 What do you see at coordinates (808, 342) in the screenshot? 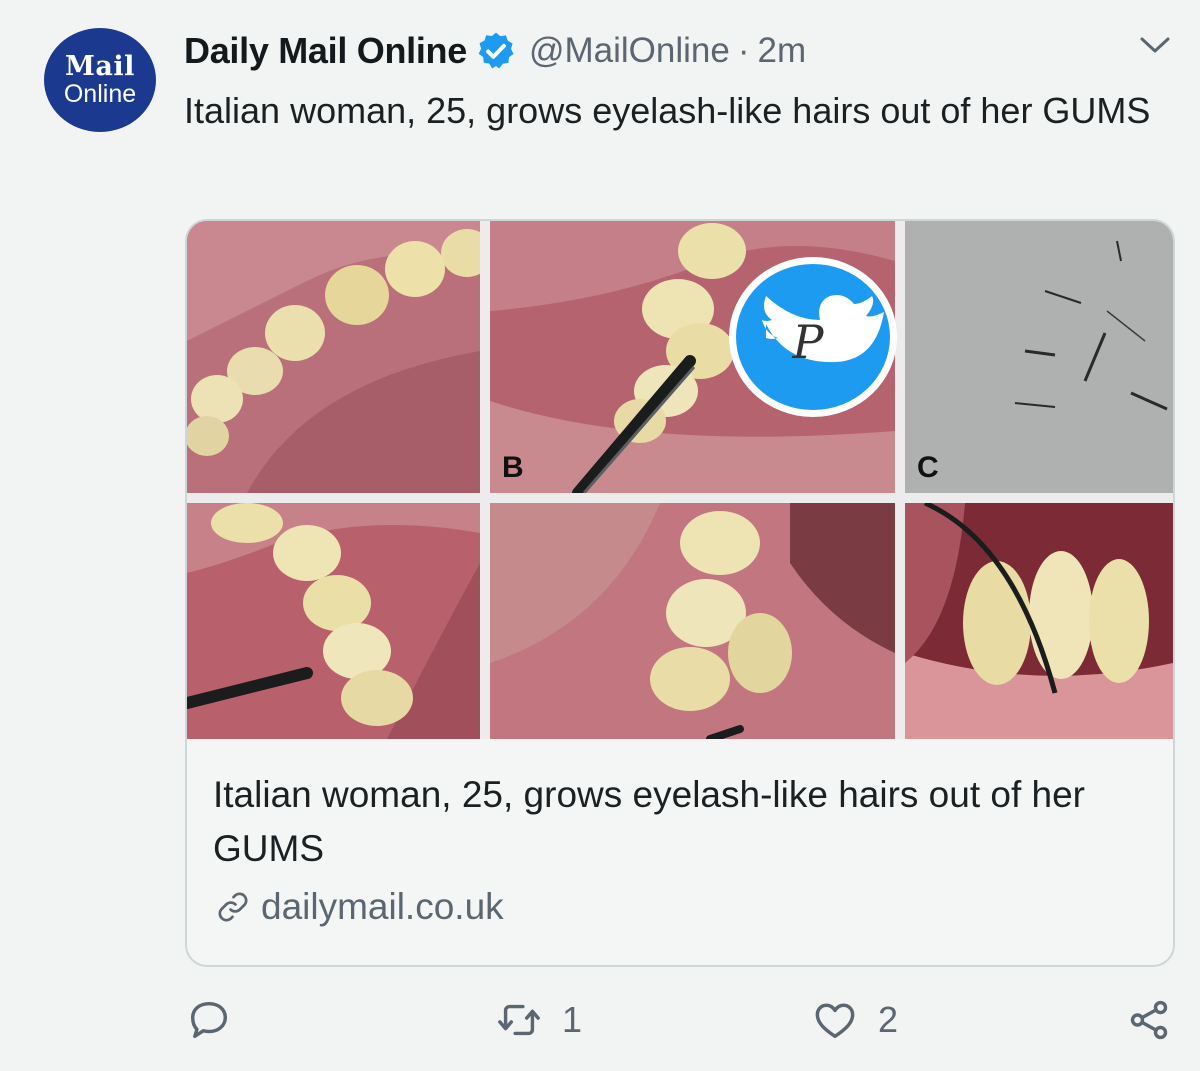
I see `watermark-letter: P` at bounding box center [808, 342].